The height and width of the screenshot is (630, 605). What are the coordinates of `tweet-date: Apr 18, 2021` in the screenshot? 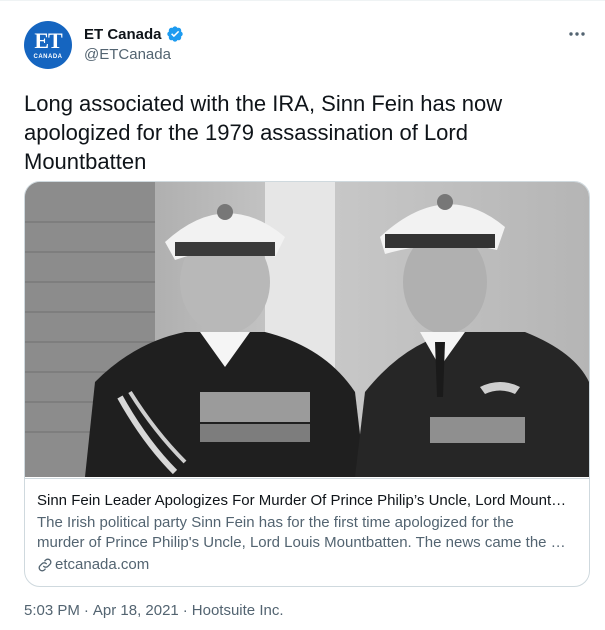 It's located at (136, 610).